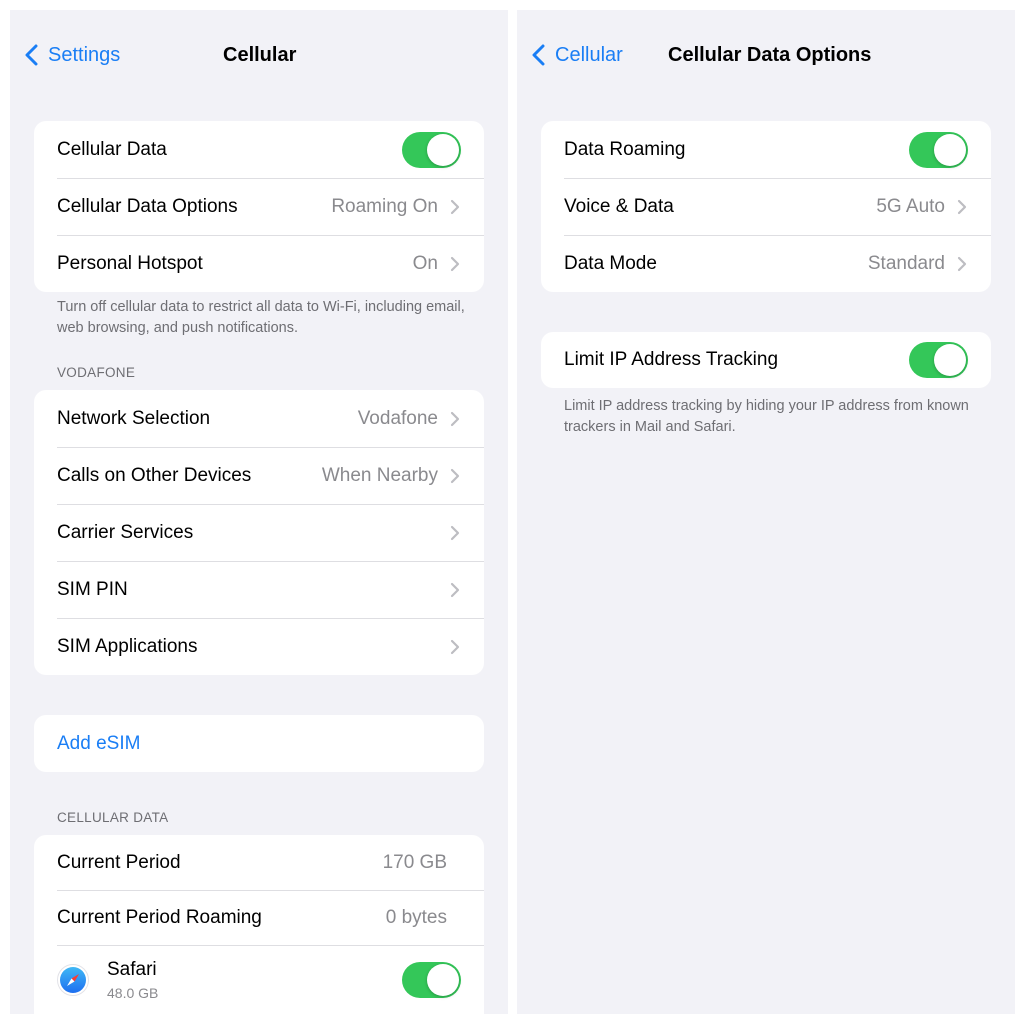  What do you see at coordinates (766, 149) in the screenshot?
I see `row-data-roaming: Data Roaming` at bounding box center [766, 149].